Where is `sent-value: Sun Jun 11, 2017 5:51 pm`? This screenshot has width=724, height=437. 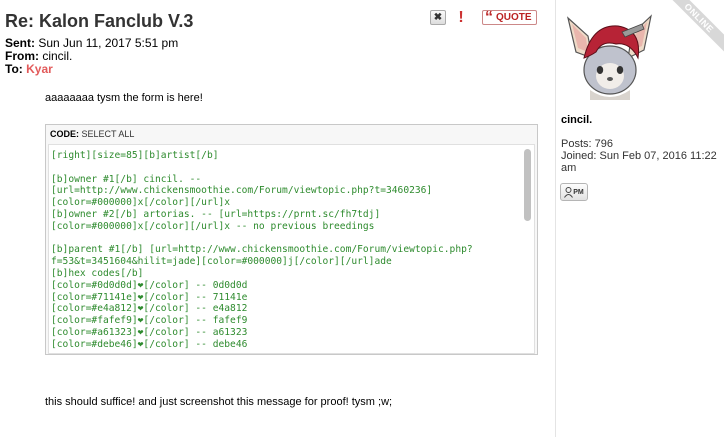 sent-value: Sun Jun 11, 2017 5:51 pm is located at coordinates (108, 43).